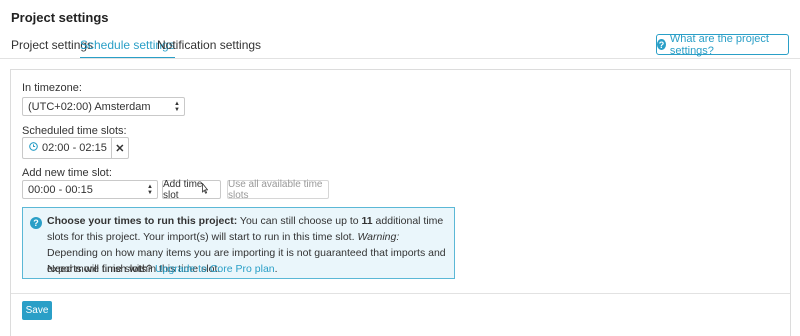  Describe the element at coordinates (89, 106) in the screenshot. I see `timezone-select-value: (UTC+02:00) Amsterdam` at that location.